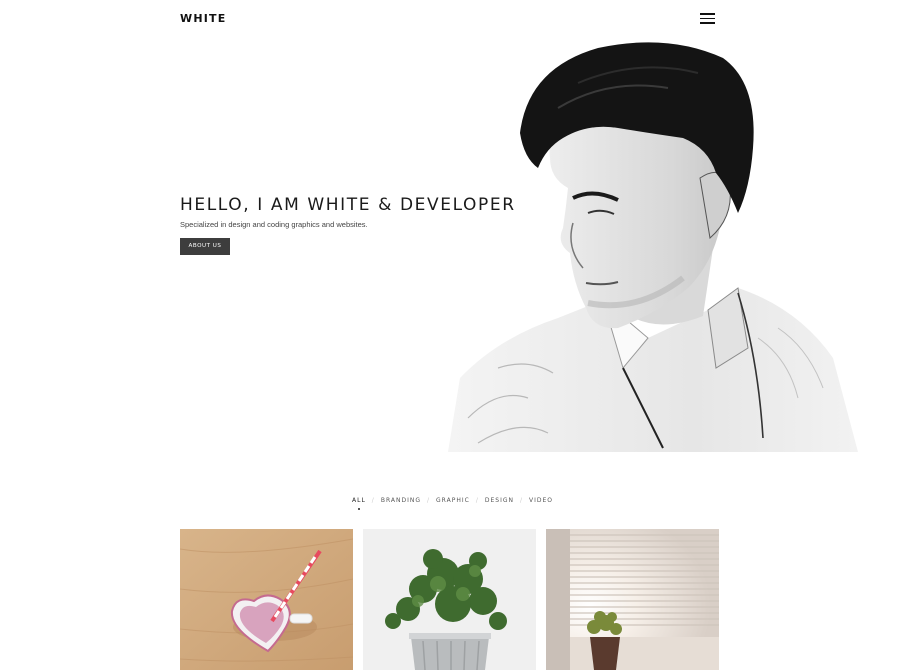 The height and width of the screenshot is (670, 900). Describe the element at coordinates (205, 246) in the screenshot. I see `about-us-button: ABOUT US` at that location.